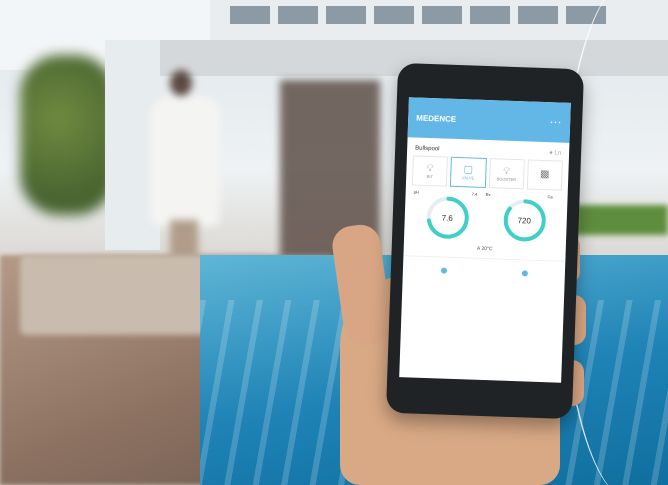  What do you see at coordinates (474, 194) in the screenshot?
I see `gauge-tag: 7.4` at bounding box center [474, 194].